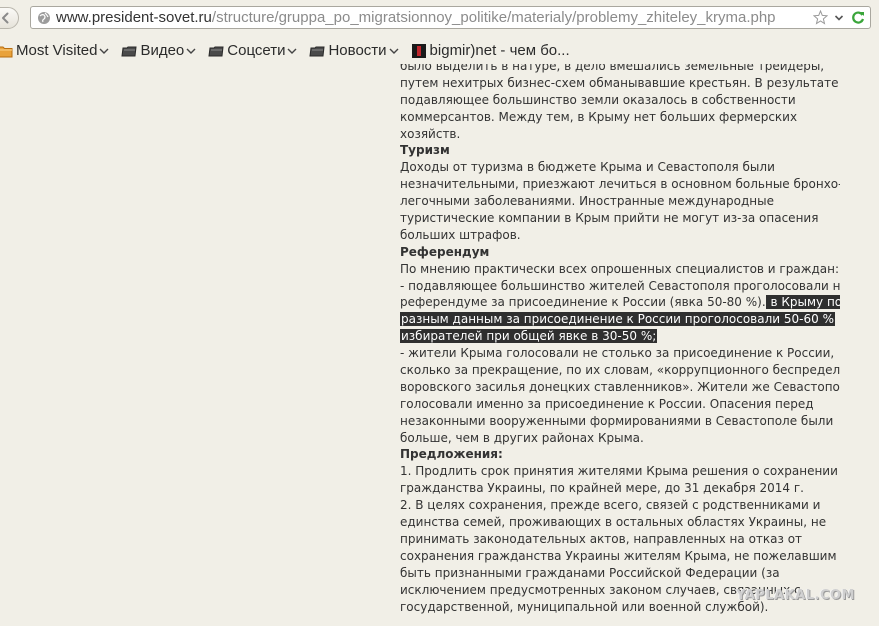 This screenshot has width=879, height=626. What do you see at coordinates (57, 50) in the screenshot?
I see `bookmark-label: Most Visited` at bounding box center [57, 50].